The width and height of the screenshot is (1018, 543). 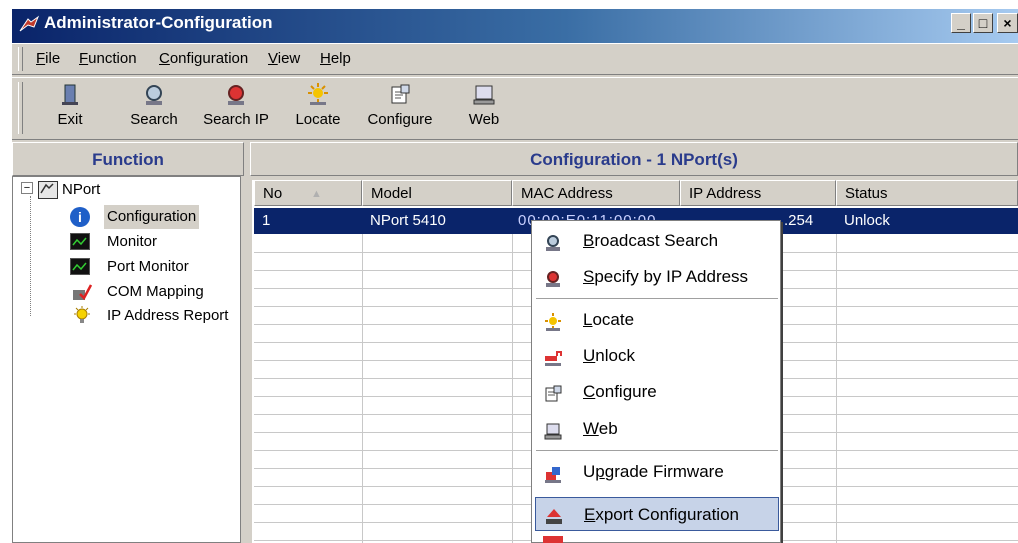 I want to click on tree-item-label: Configuration, so click(x=152, y=217).